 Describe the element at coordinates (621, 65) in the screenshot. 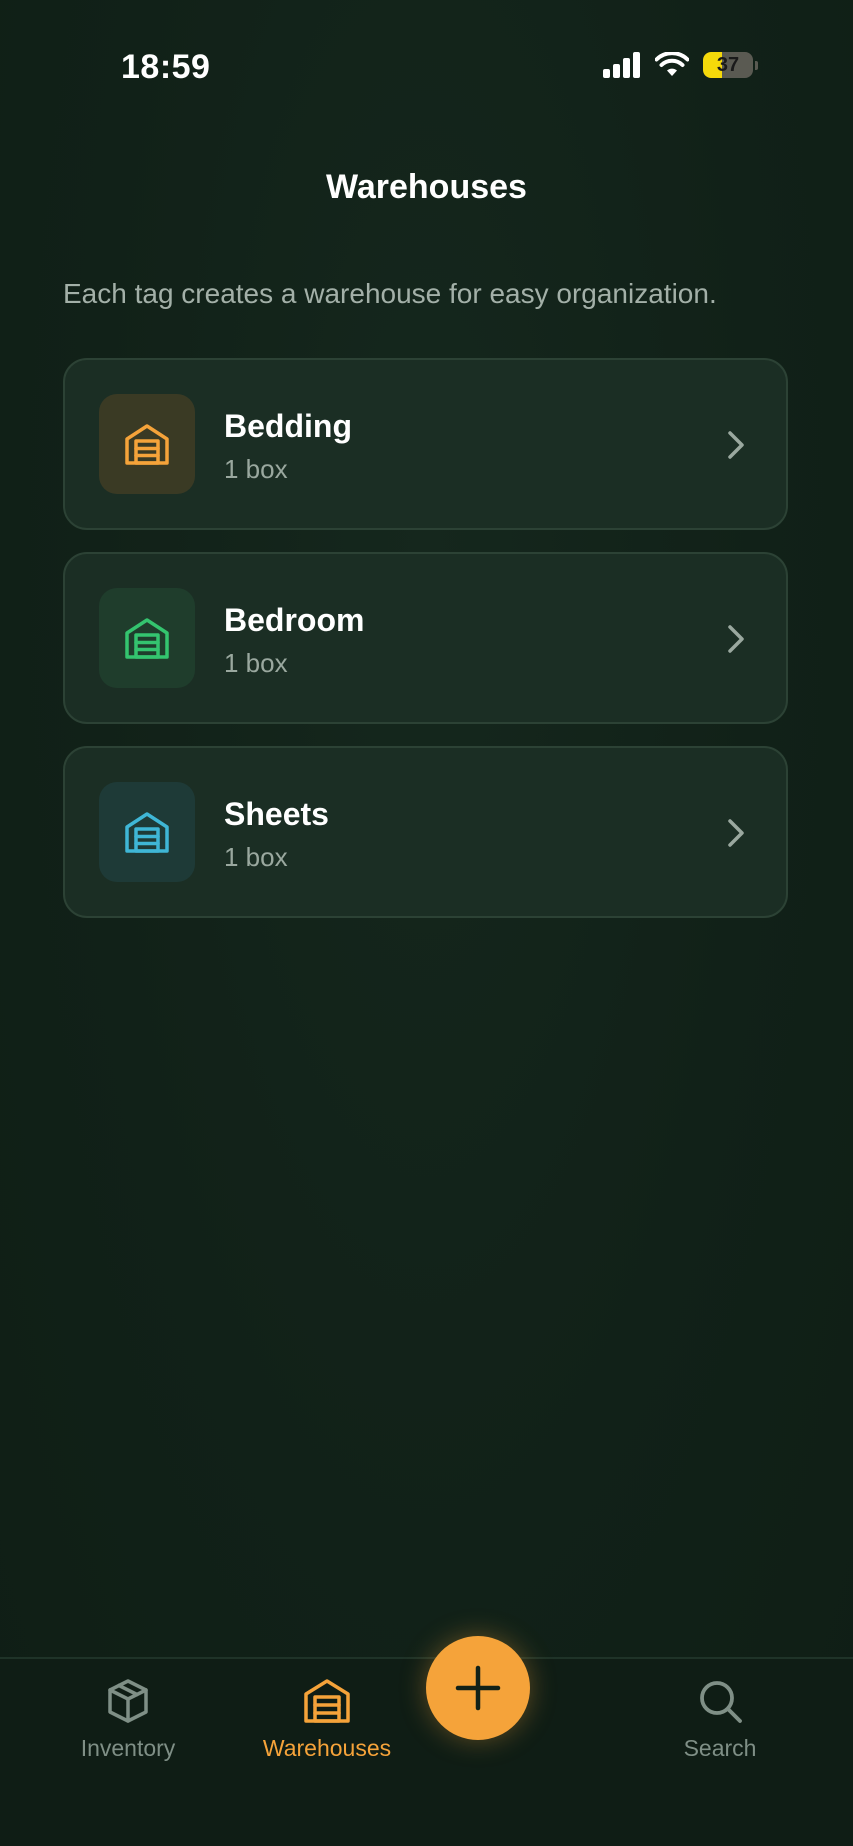

I see `cellular-signal-icon` at that location.